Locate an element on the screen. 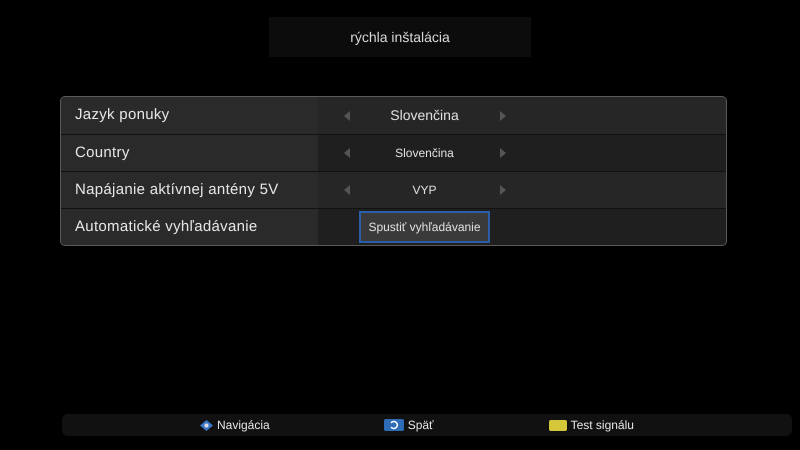 This screenshot has height=450, width=800. hint-label: Späť is located at coordinates (421, 425).